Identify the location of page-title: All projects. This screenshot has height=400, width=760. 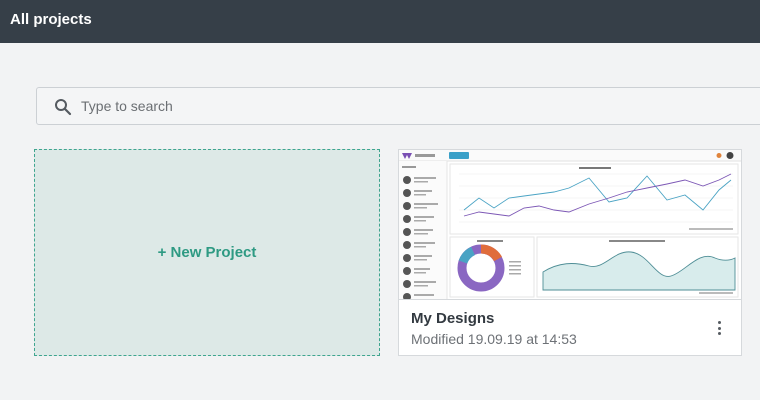
(51, 19).